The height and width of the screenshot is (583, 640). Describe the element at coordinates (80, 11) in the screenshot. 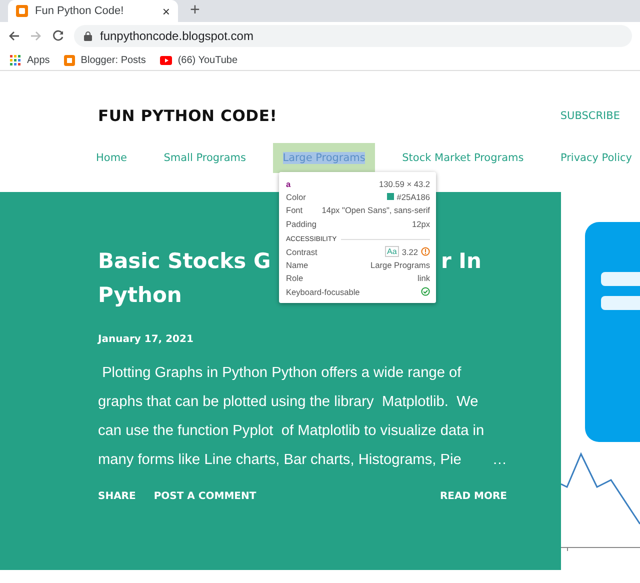

I see `tab-title: Fun Python Code!` at that location.